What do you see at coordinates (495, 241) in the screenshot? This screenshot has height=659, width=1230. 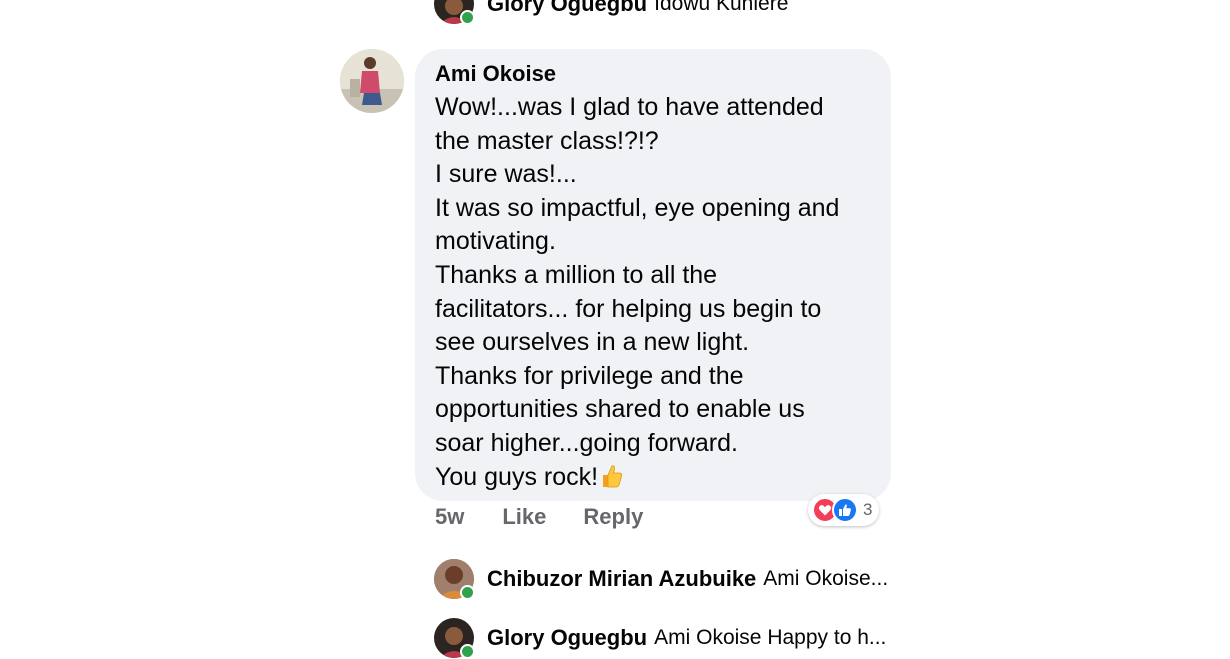 I see `comment-line: motivating.` at bounding box center [495, 241].